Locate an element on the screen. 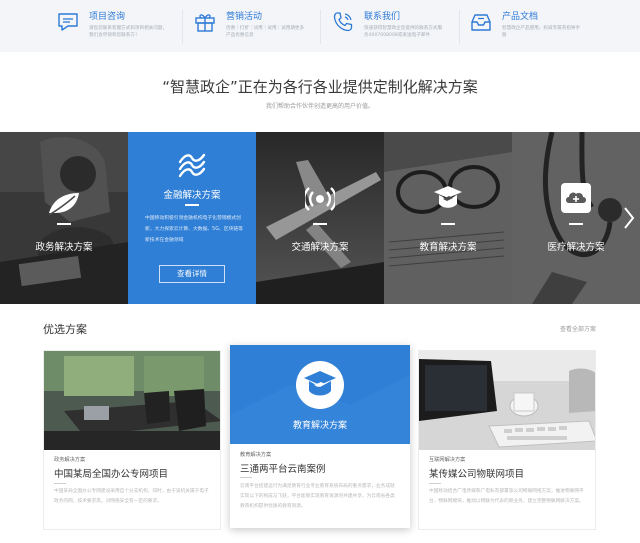  chat-bubble-icon is located at coordinates (68, 22).